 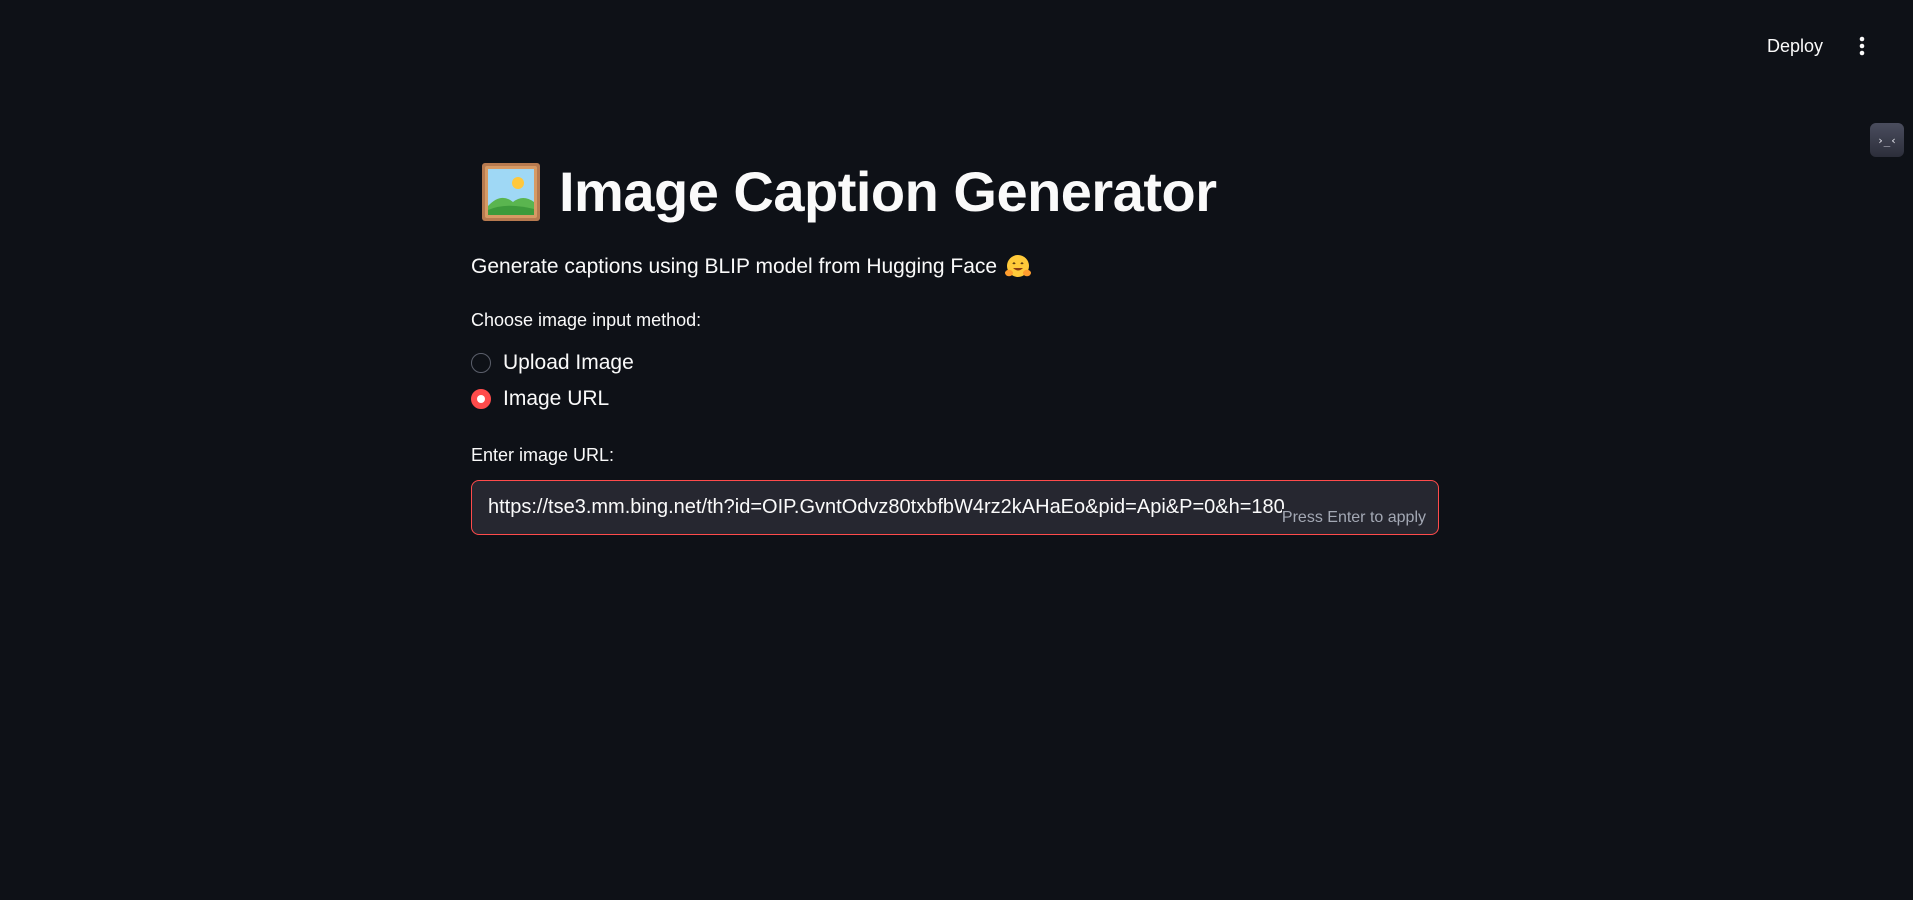 I want to click on radio-option-image-url: Image URL, so click(x=955, y=399).